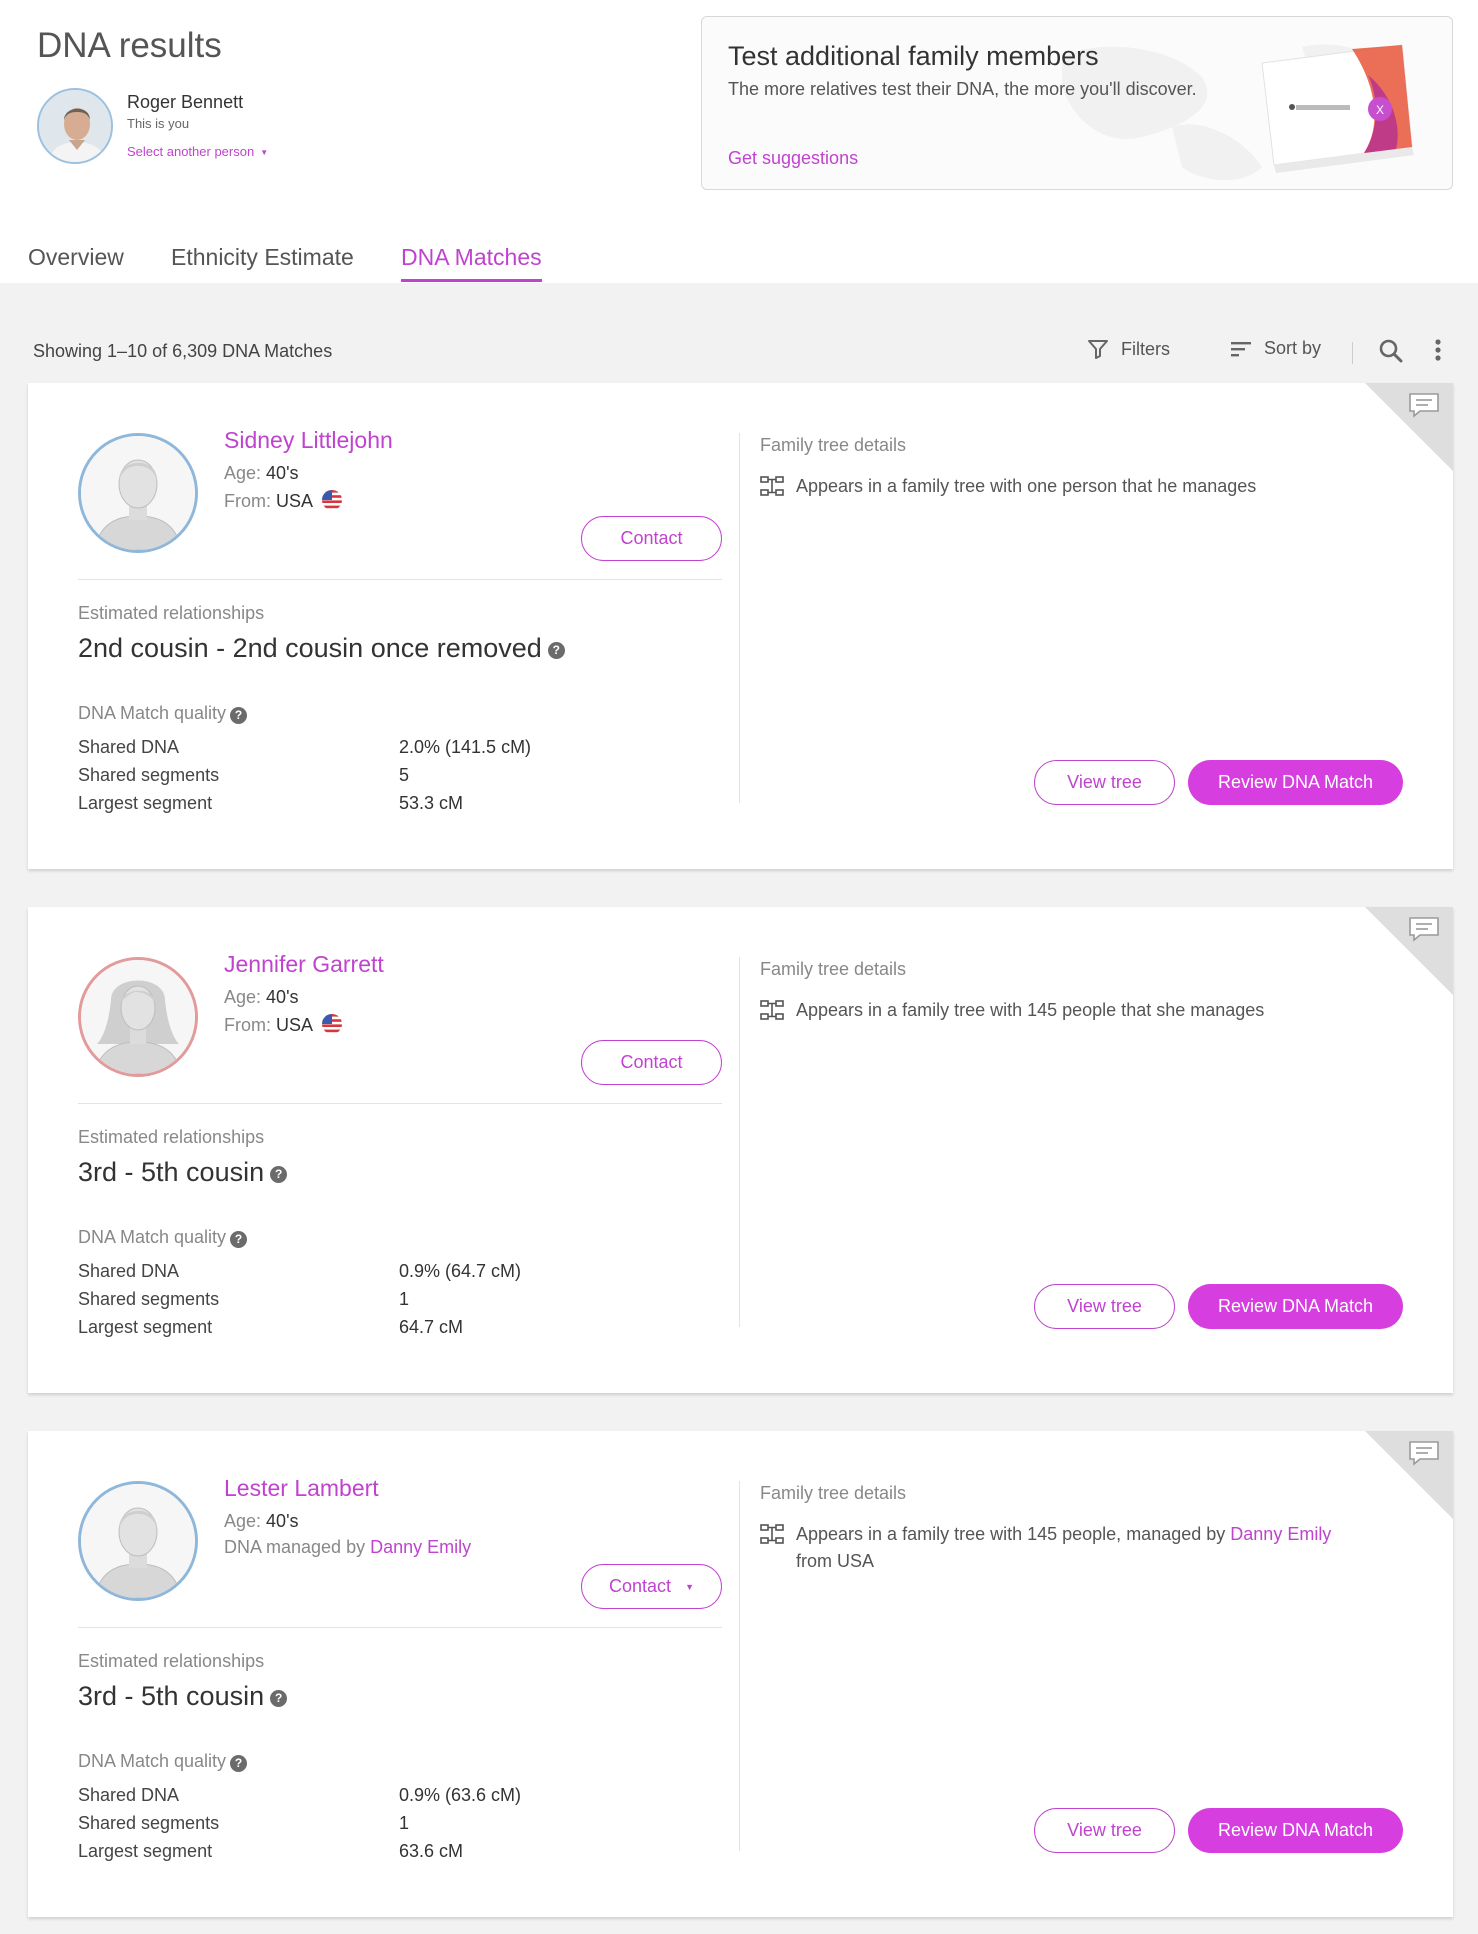  Describe the element at coordinates (332, 500) in the screenshot. I see `us-flag-icon` at that location.